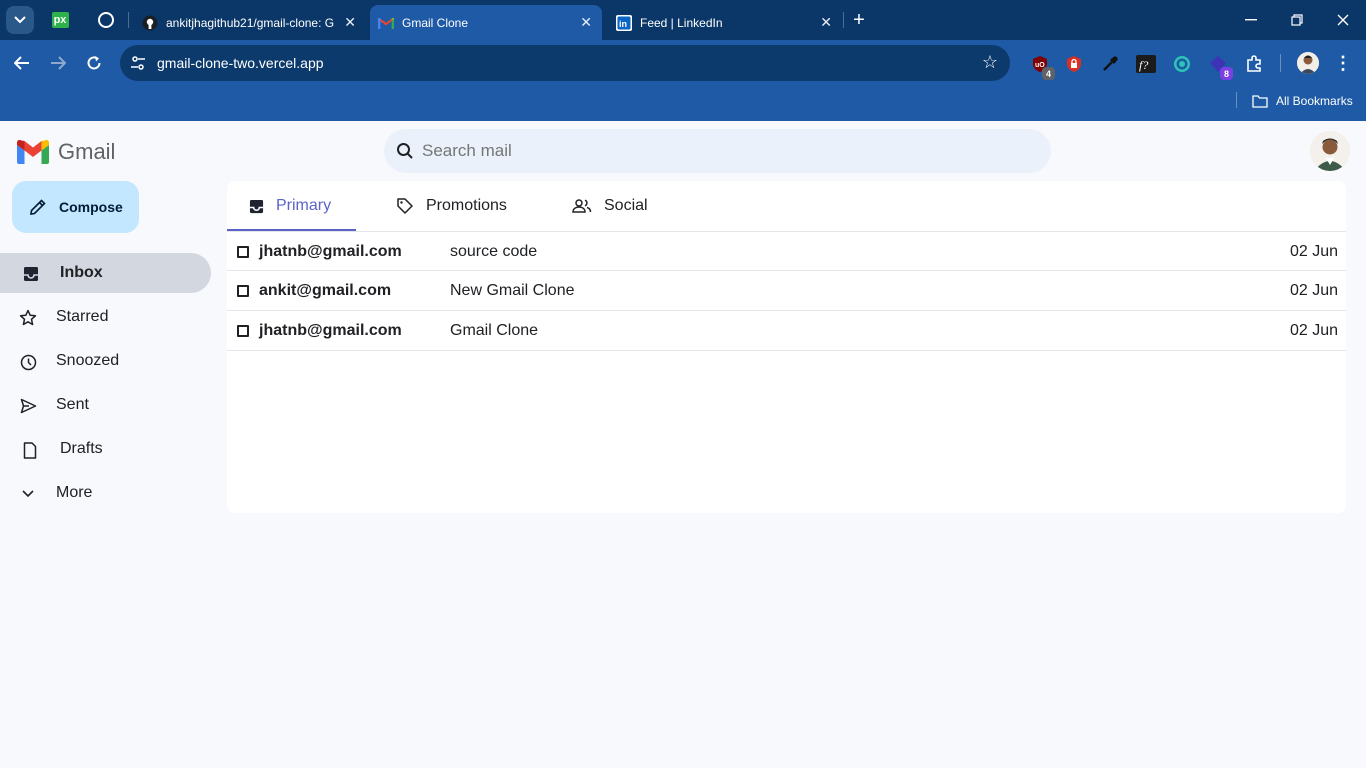  Describe the element at coordinates (405, 206) in the screenshot. I see `tag-icon` at that location.